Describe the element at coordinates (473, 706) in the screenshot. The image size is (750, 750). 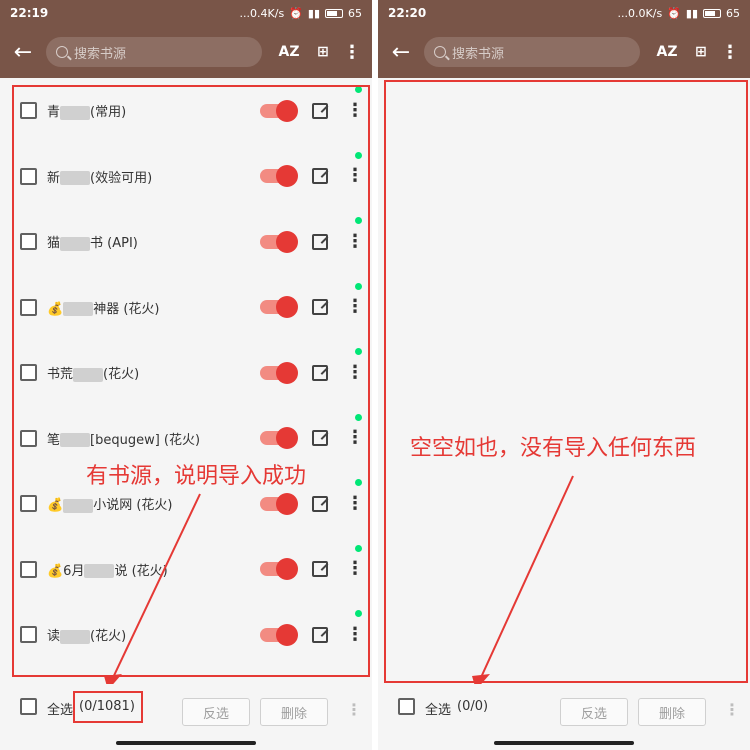
I see `selection-count: (0/0)` at that location.